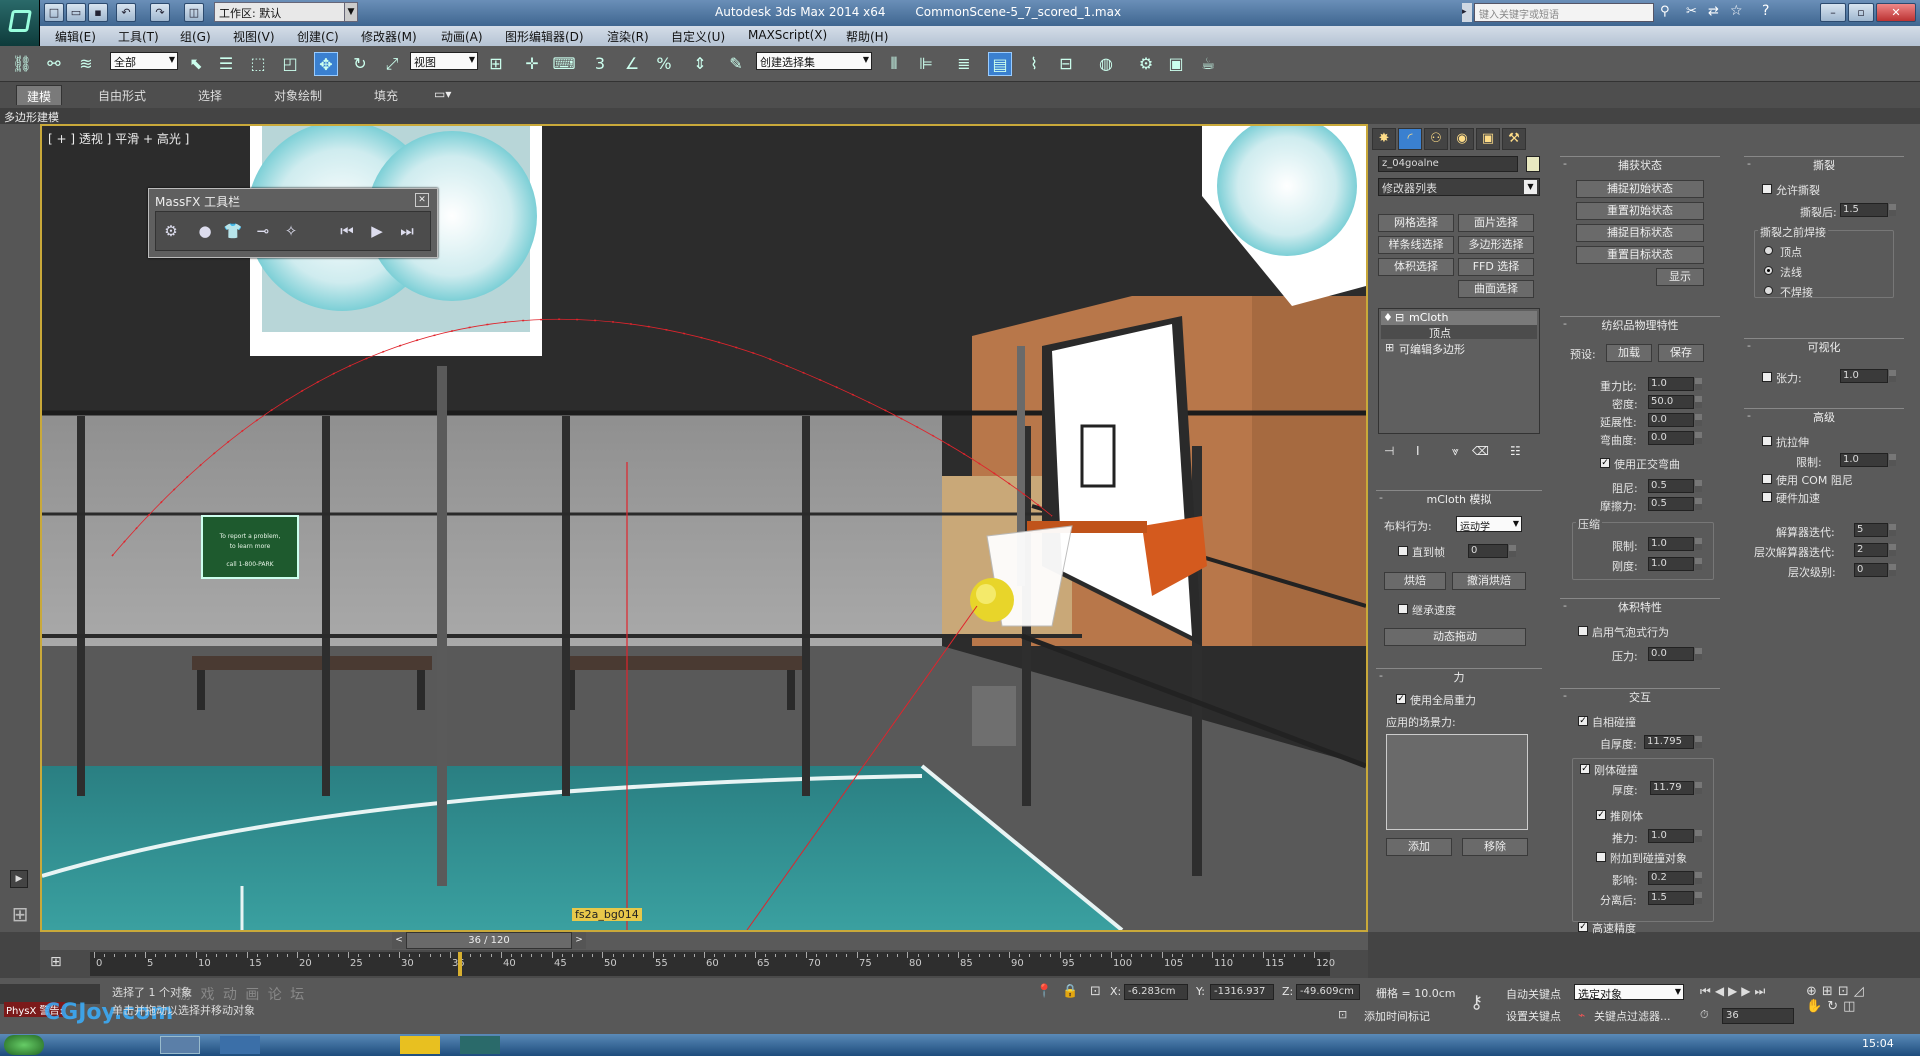  What do you see at coordinates (1767, 479) in the screenshot?
I see `use-com-checkbox` at bounding box center [1767, 479].